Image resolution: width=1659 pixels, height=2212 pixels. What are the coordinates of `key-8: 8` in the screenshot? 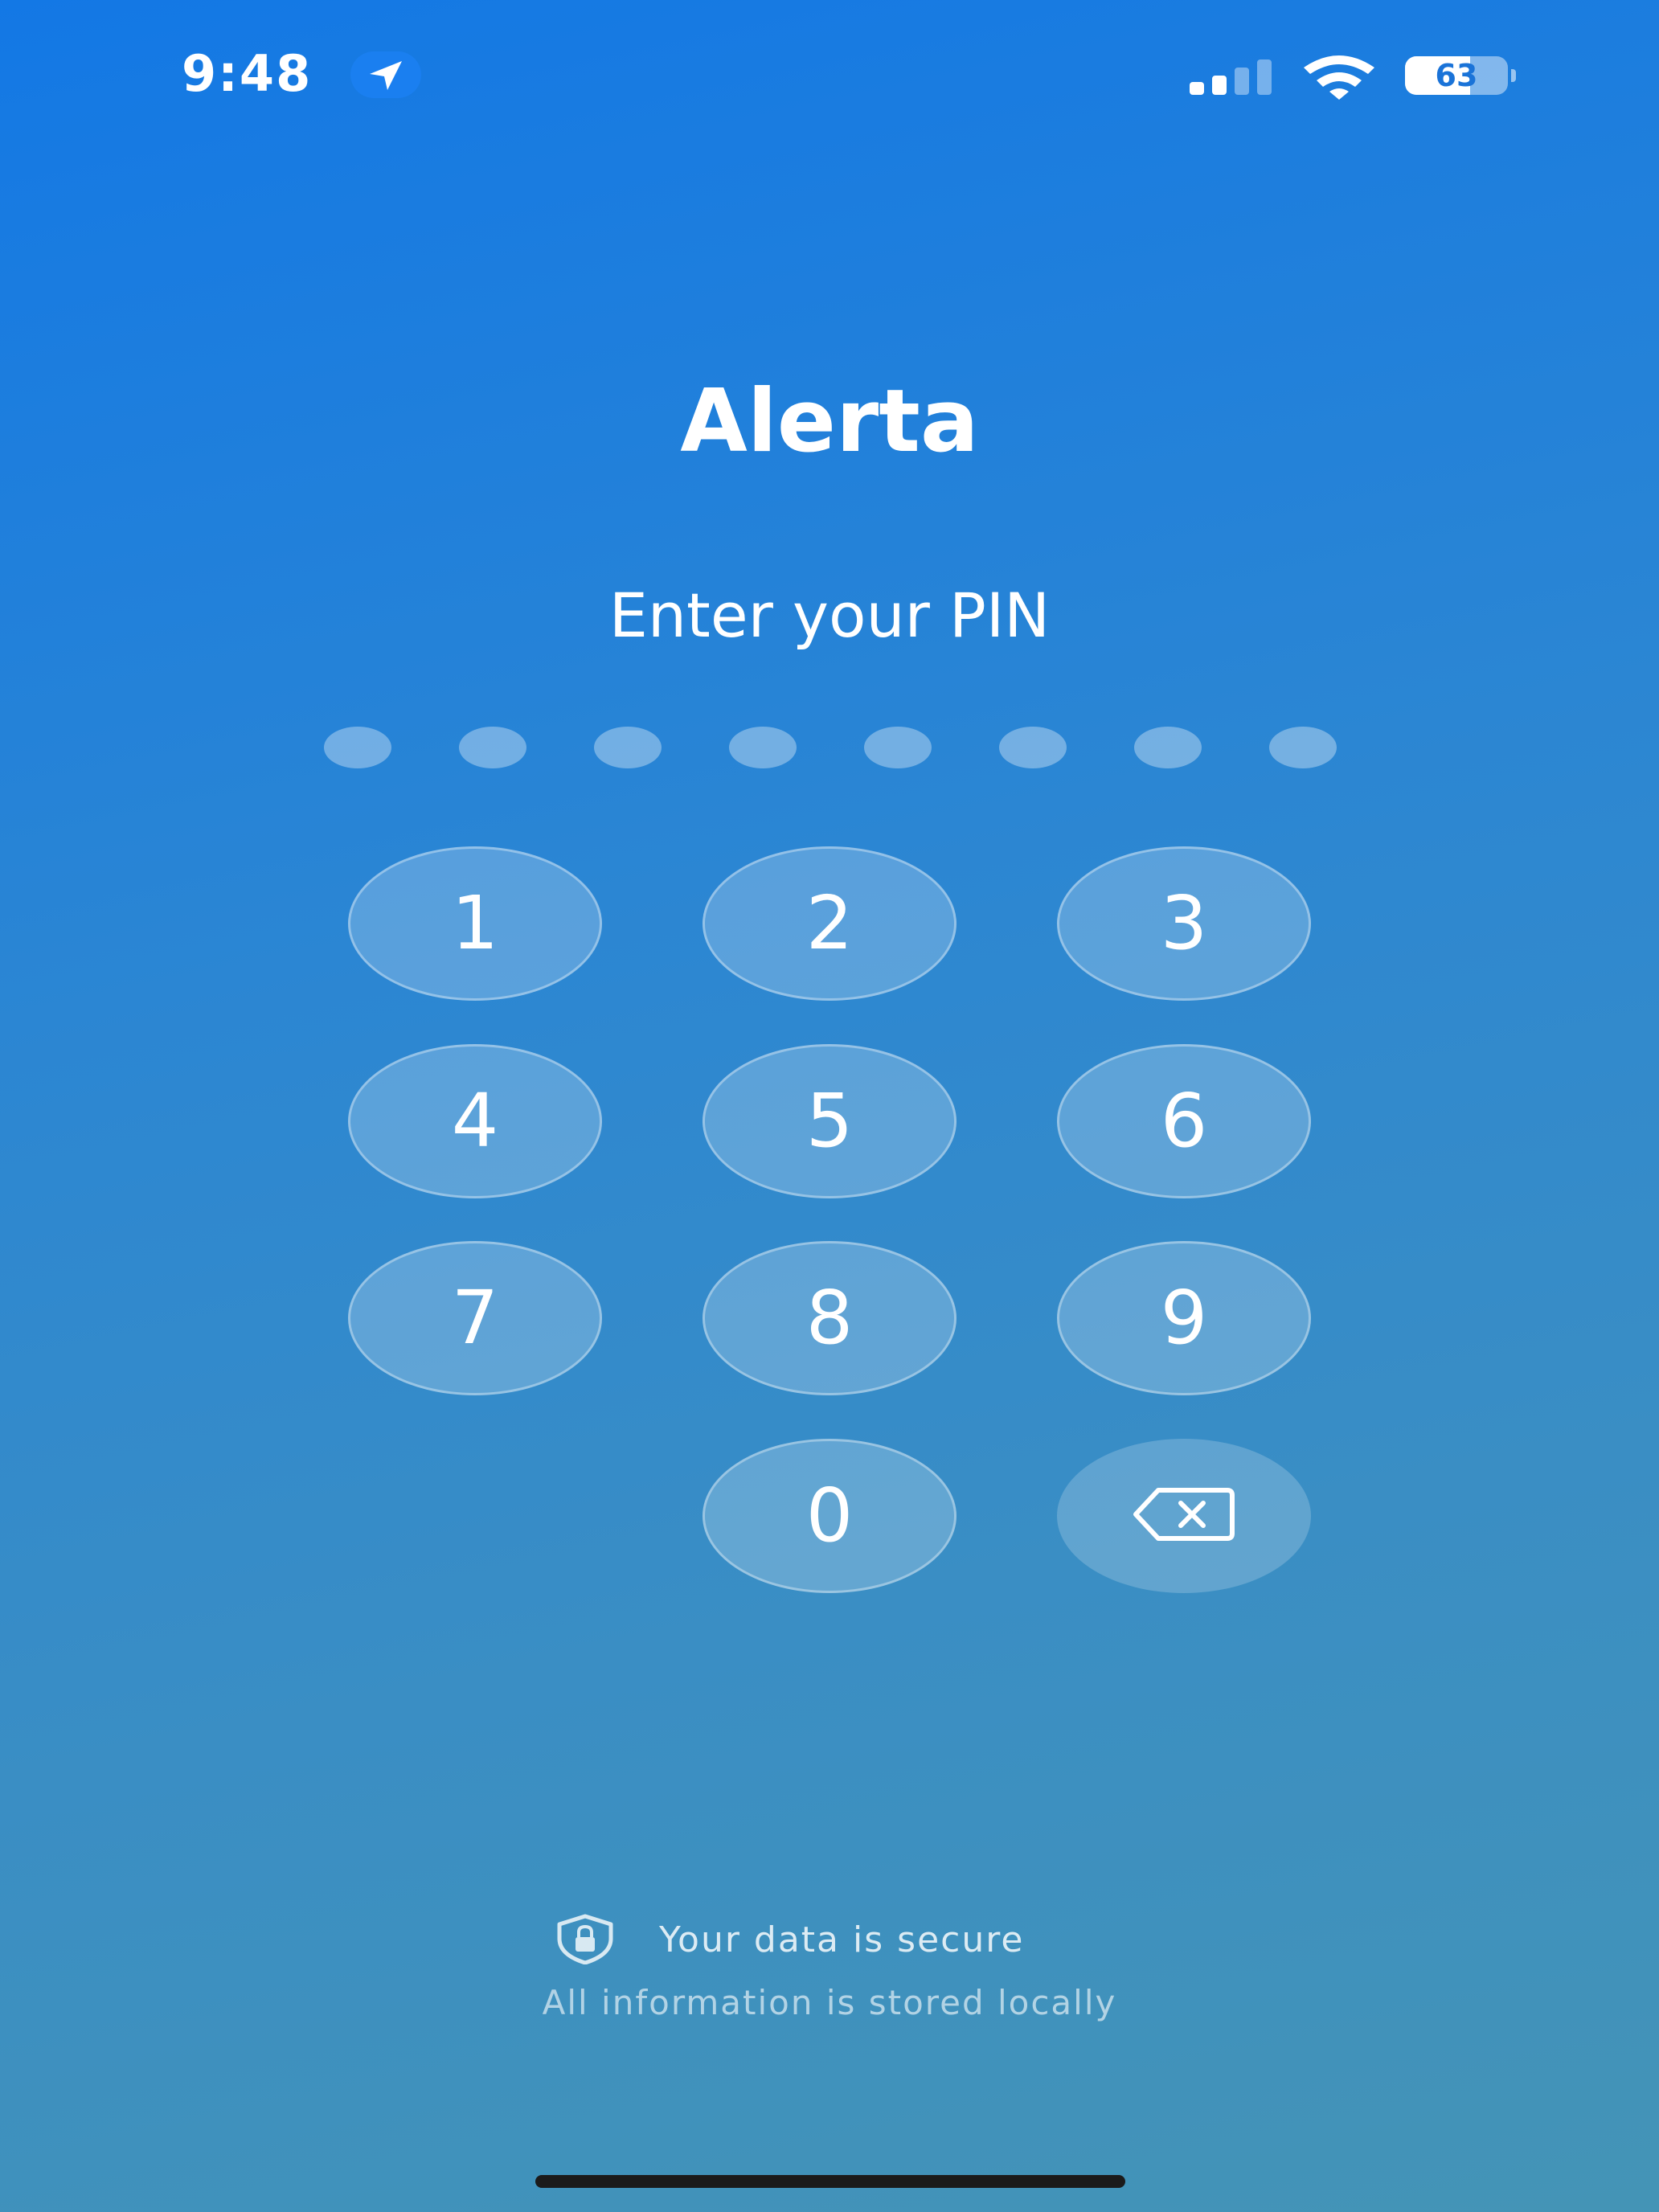 It's located at (829, 1318).